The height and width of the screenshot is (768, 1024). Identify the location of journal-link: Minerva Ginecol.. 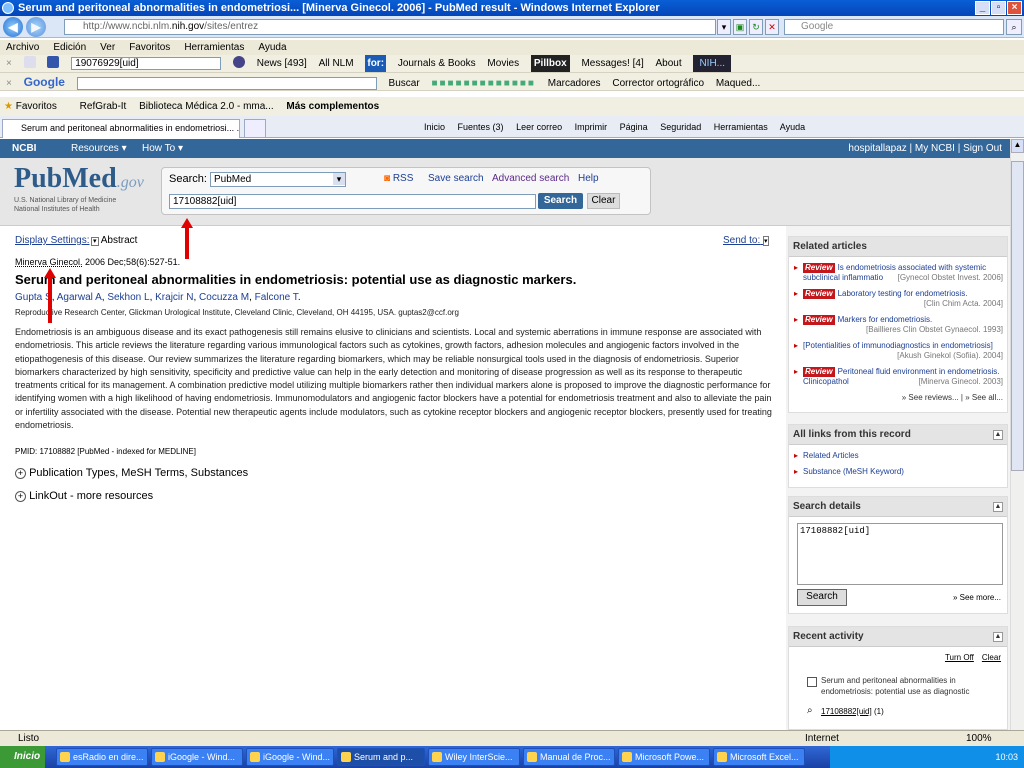
(49, 262).